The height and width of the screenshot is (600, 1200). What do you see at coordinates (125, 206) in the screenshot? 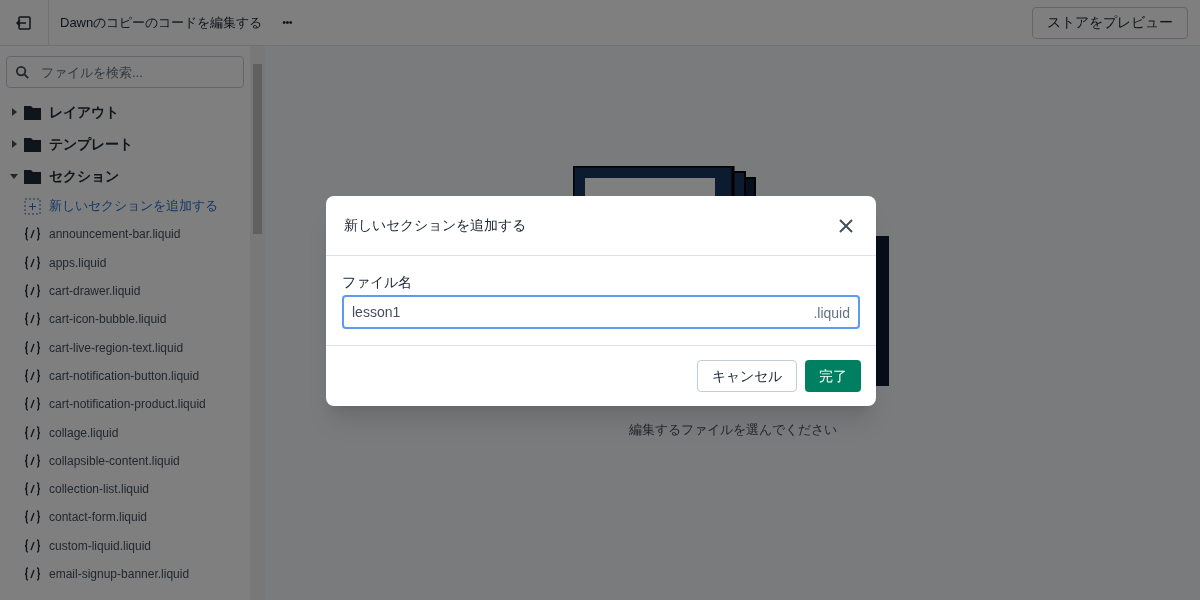
I see `add-section-link: 新しいセクションを追加する` at bounding box center [125, 206].